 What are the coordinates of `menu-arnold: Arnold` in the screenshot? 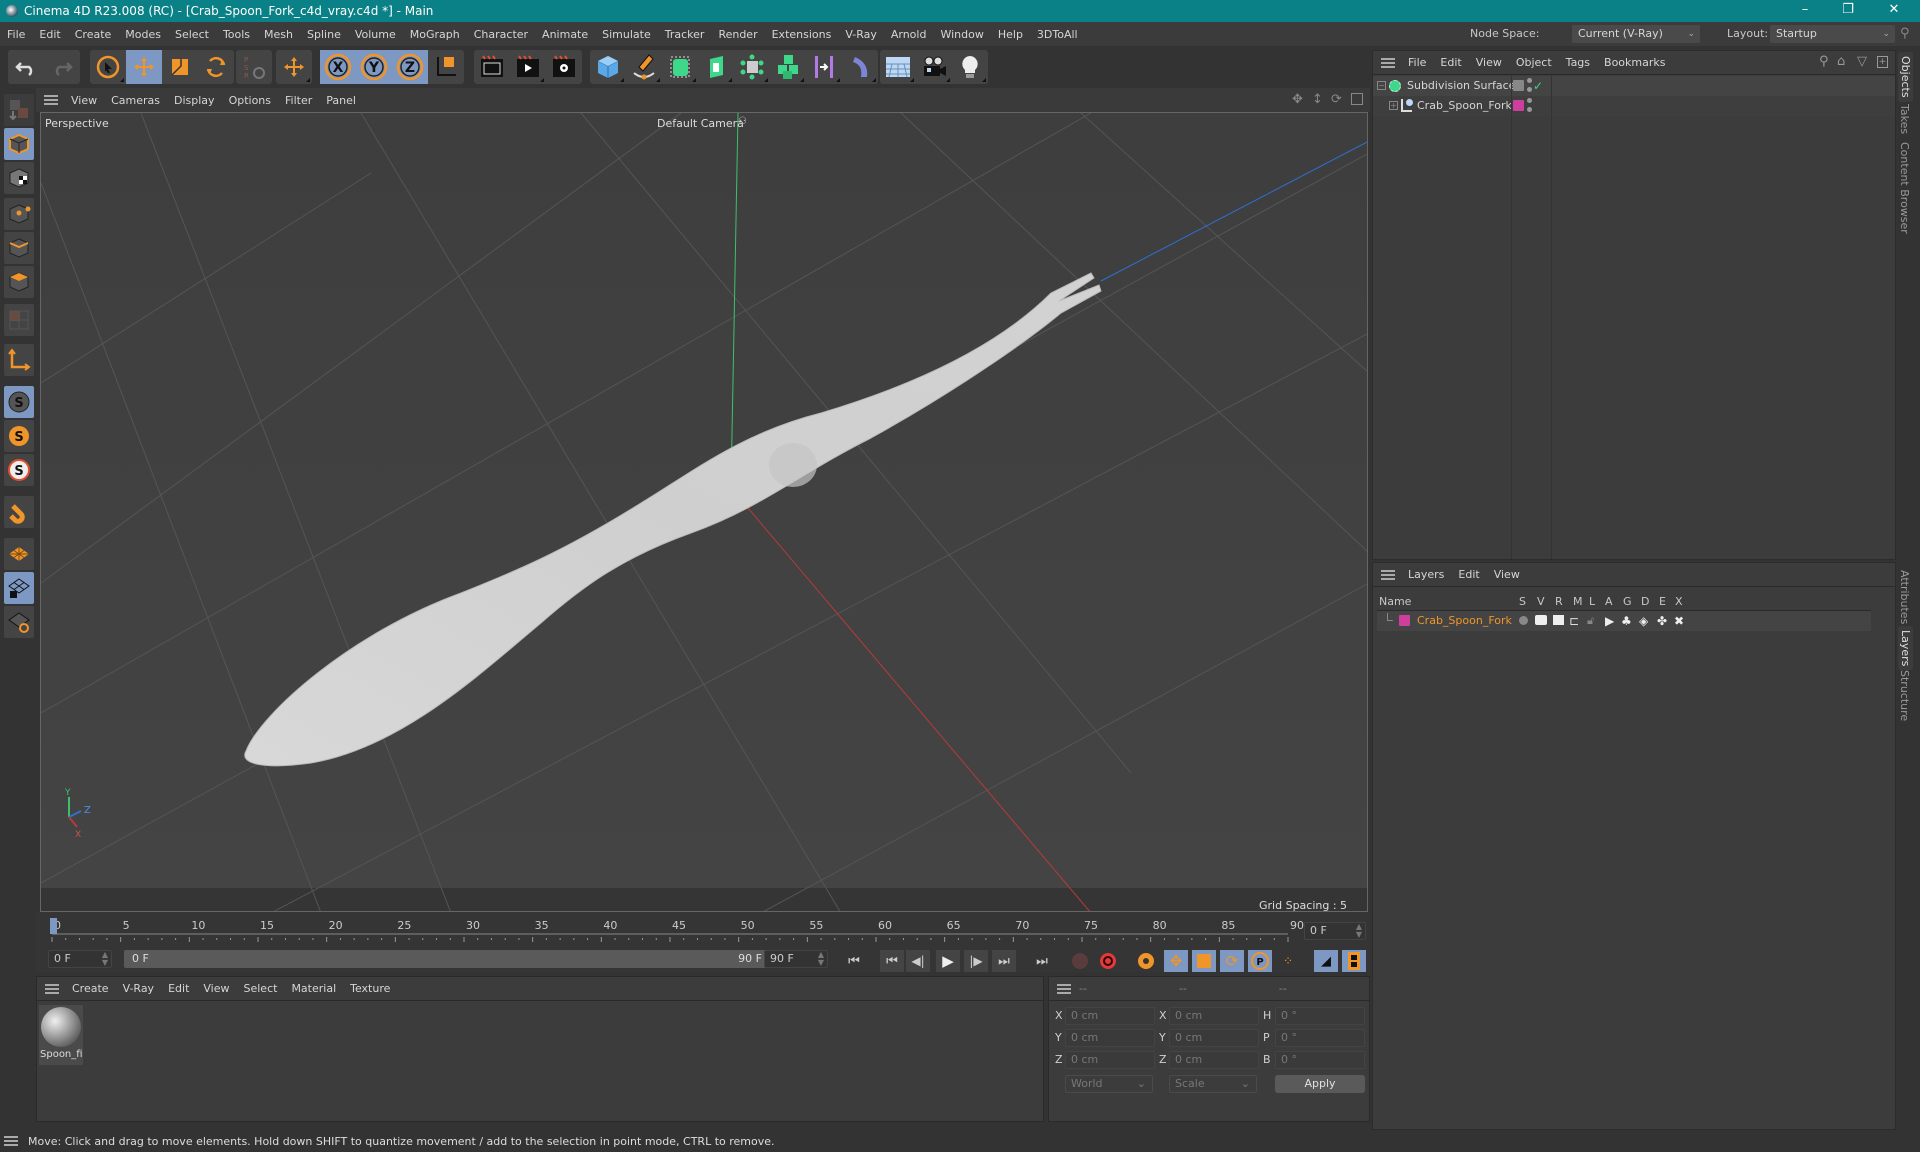 It's located at (909, 34).